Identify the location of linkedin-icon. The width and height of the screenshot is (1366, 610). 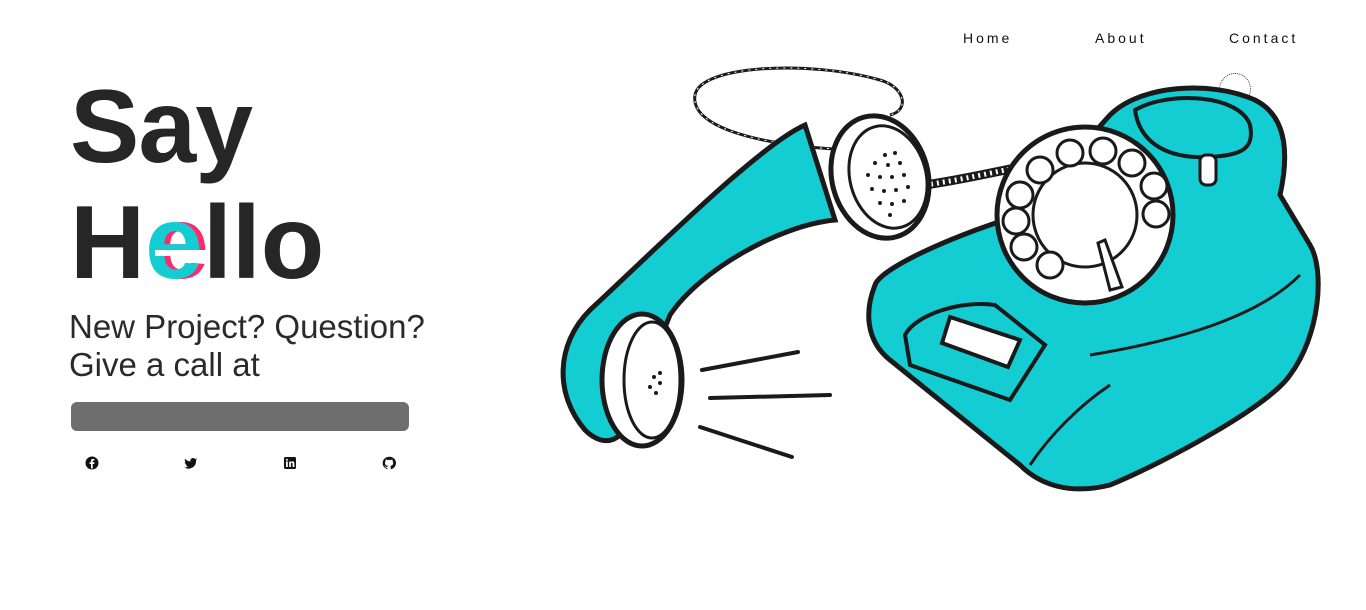
(290, 463).